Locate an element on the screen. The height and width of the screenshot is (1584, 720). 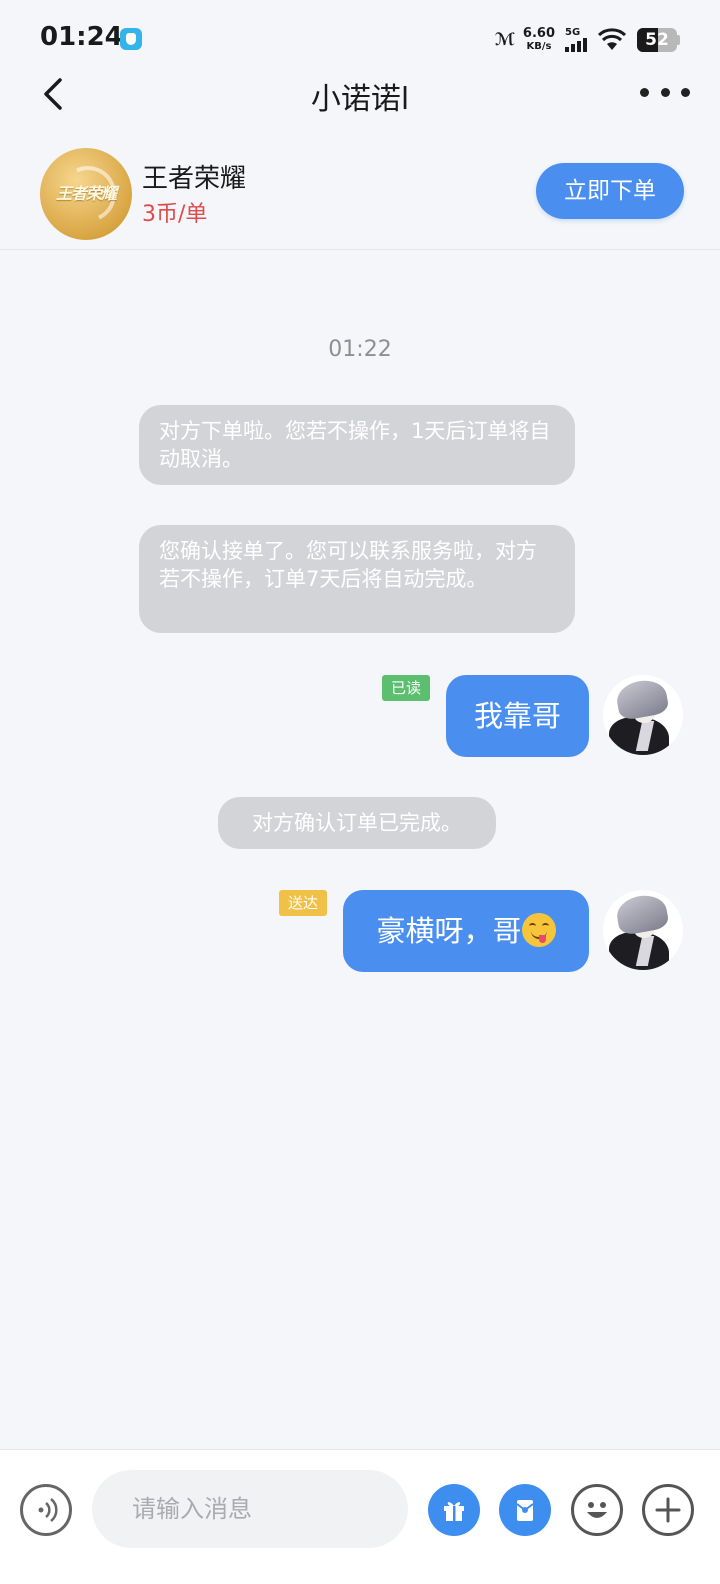
net-speed-value: 6.60 is located at coordinates (538, 33).